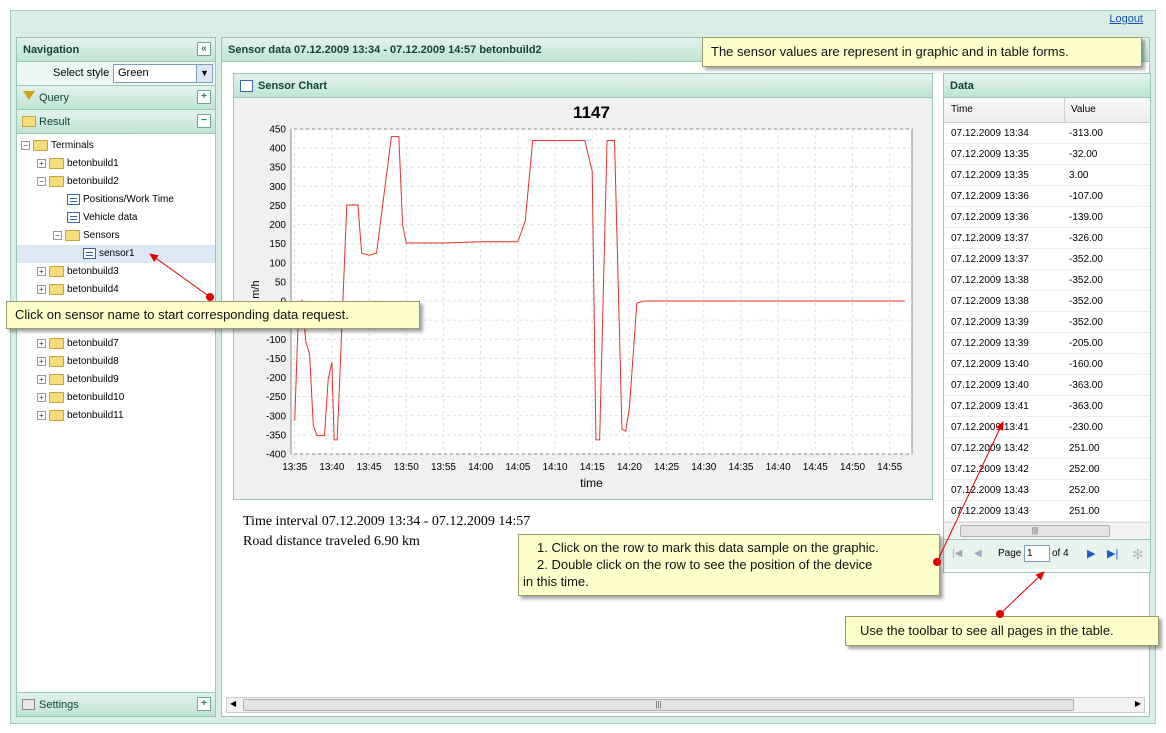  I want to click on tree-node-betonbuild7: + betonbuild7, so click(116, 344).